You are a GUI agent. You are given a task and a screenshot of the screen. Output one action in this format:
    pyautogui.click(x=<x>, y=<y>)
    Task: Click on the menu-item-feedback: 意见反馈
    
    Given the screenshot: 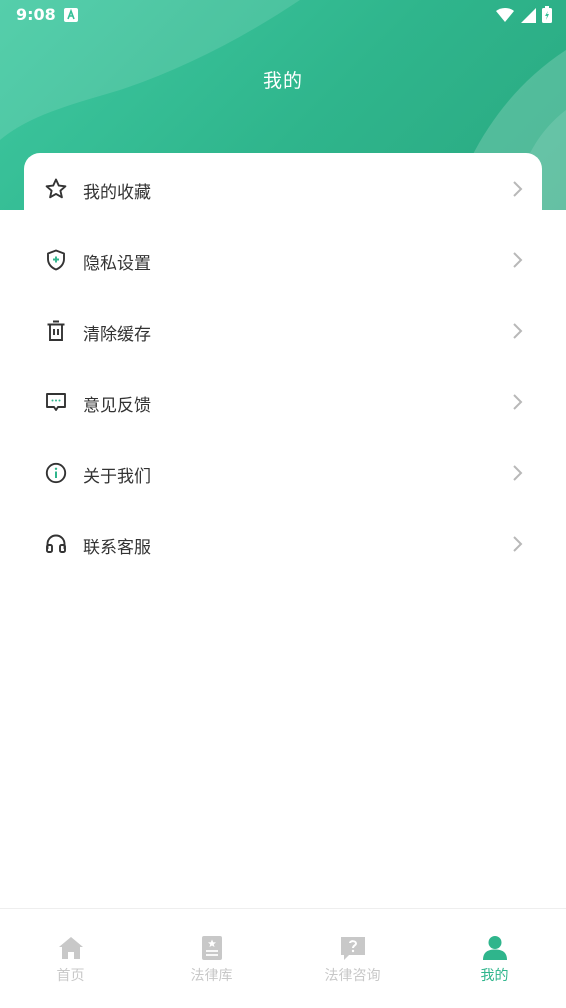 What is the action you would take?
    pyautogui.click(x=283, y=401)
    